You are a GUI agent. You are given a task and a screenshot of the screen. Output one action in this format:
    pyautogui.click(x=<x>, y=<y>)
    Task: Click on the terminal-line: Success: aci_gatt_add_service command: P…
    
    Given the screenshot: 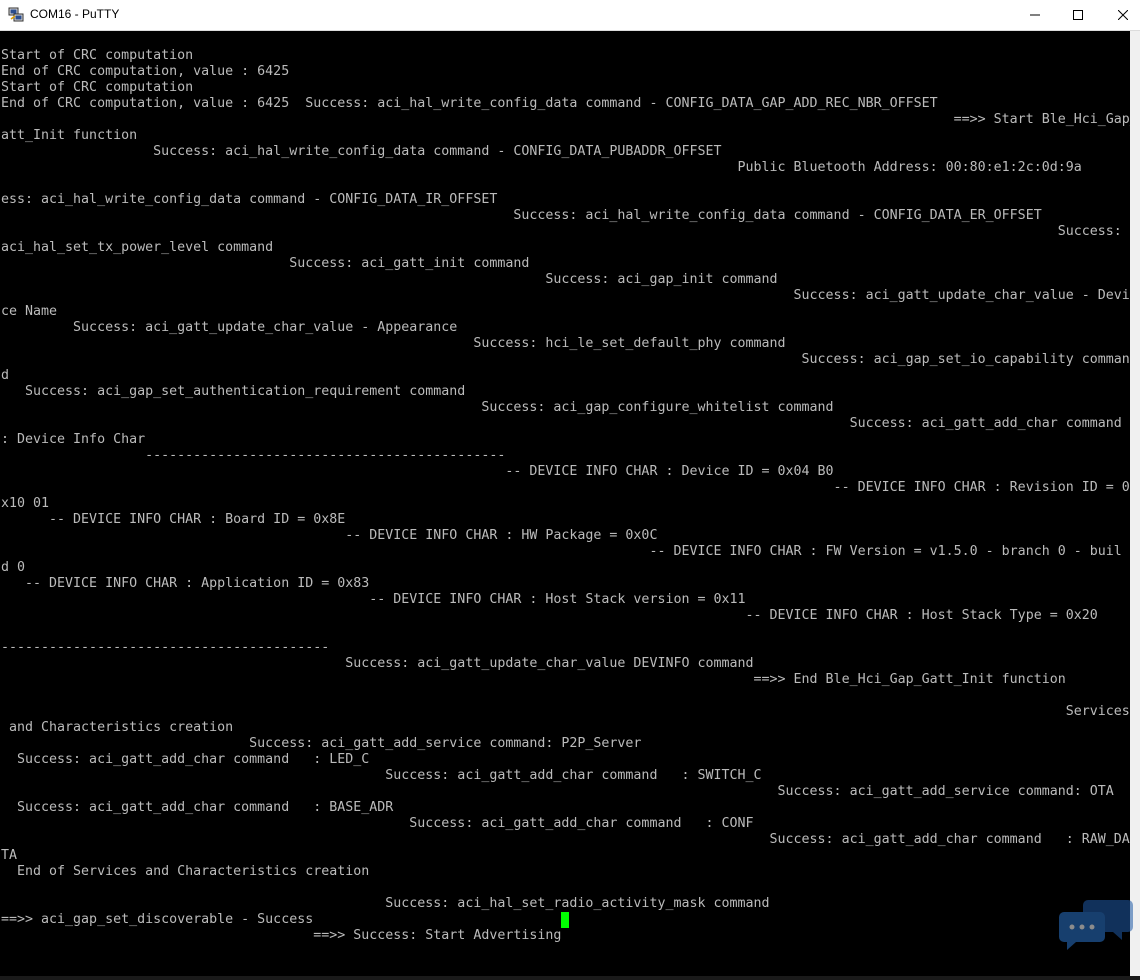 What is the action you would take?
    pyautogui.click(x=321, y=743)
    